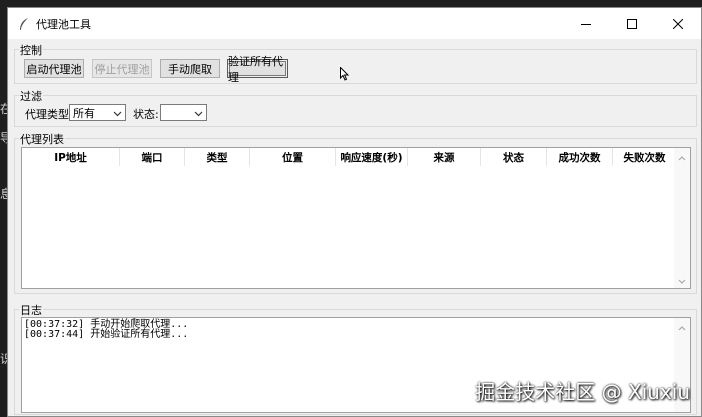 The width and height of the screenshot is (702, 417). Describe the element at coordinates (42, 139) in the screenshot. I see `proxy-list-group-label: 代理列表` at that location.